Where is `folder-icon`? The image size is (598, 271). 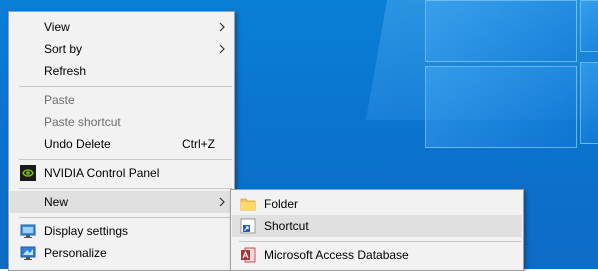
folder-icon is located at coordinates (248, 204).